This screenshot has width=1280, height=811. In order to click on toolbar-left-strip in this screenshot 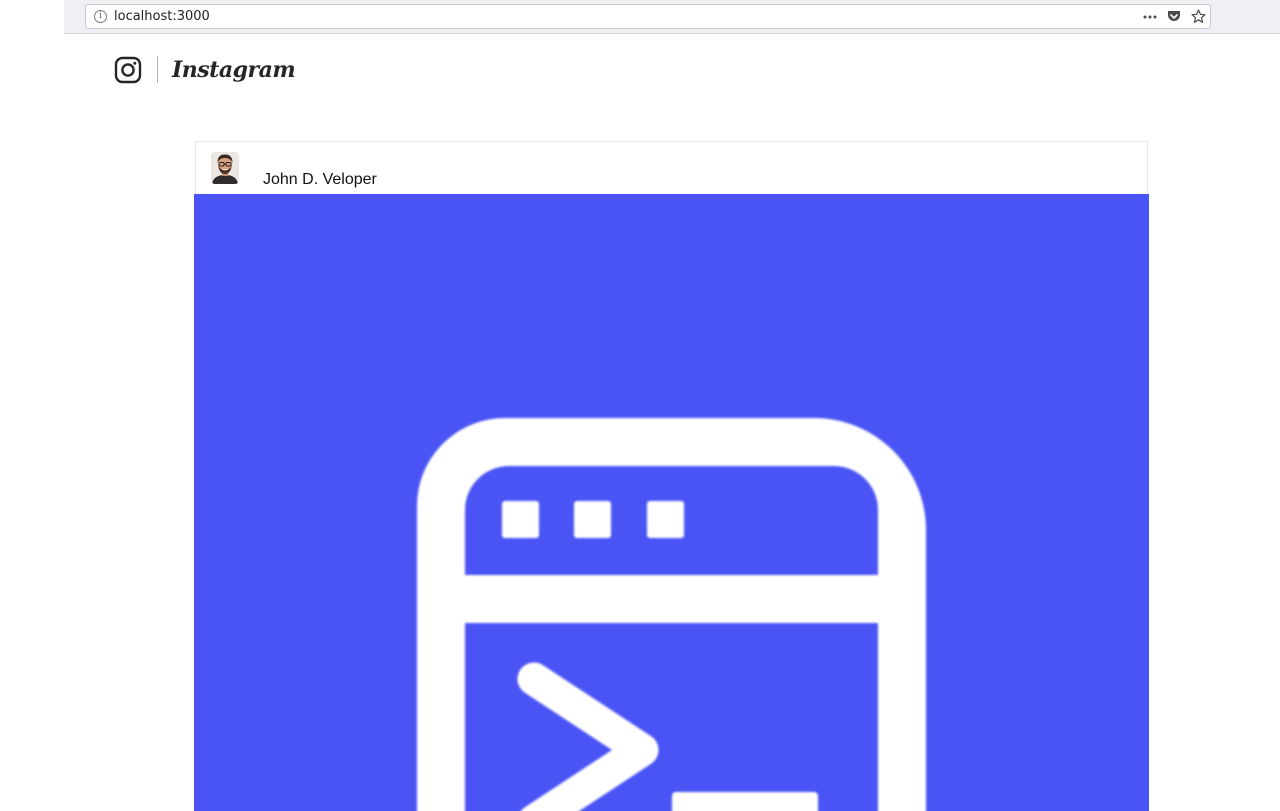, I will do `click(32, 17)`.